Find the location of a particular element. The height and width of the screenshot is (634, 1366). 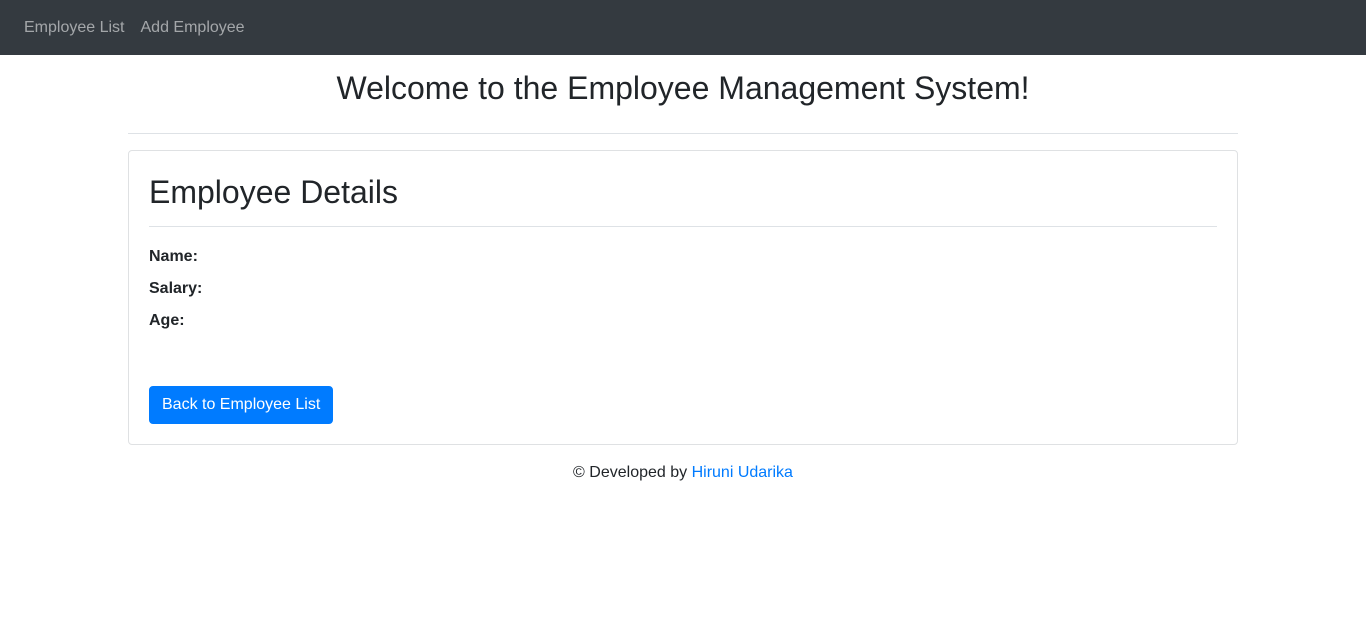

footer-author-link: Hiruni Udarika is located at coordinates (742, 472).